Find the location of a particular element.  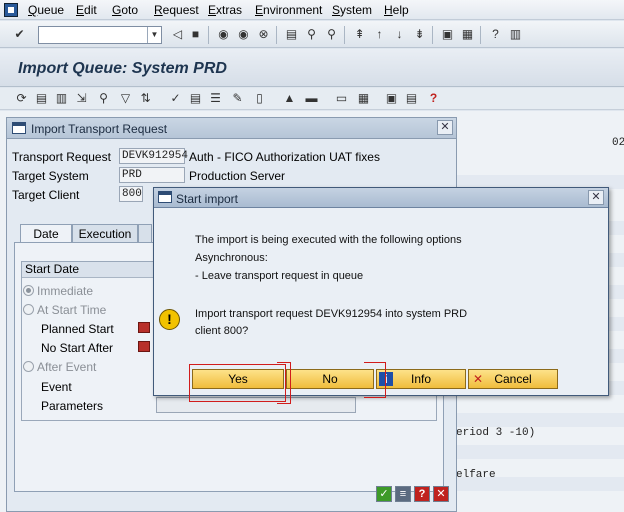

shortcut-icon: ▦ is located at coordinates (467, 34).